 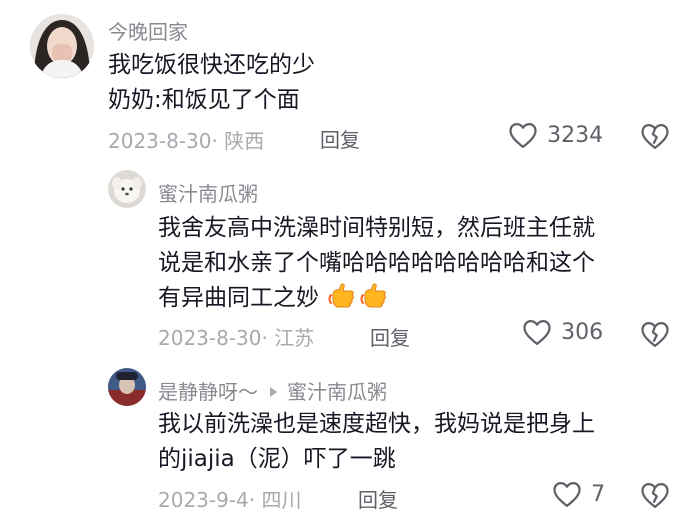 I want to click on comment-date: 2023-9-4, so click(x=203, y=500).